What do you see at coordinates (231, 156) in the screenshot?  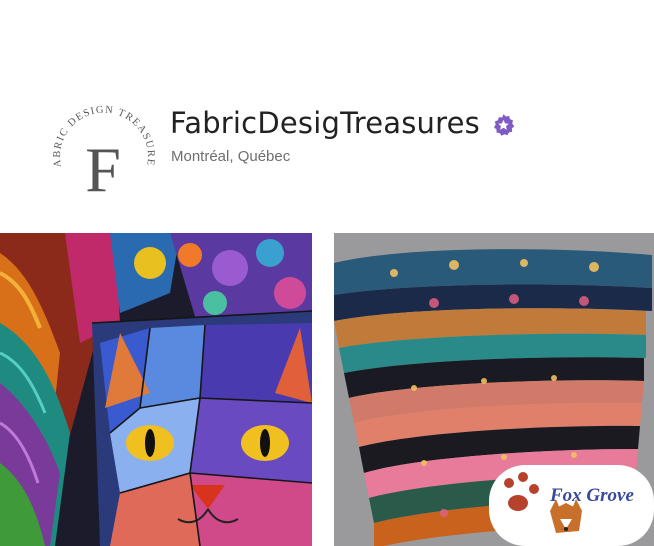 I see `shop-location: Montréal, Québec` at bounding box center [231, 156].